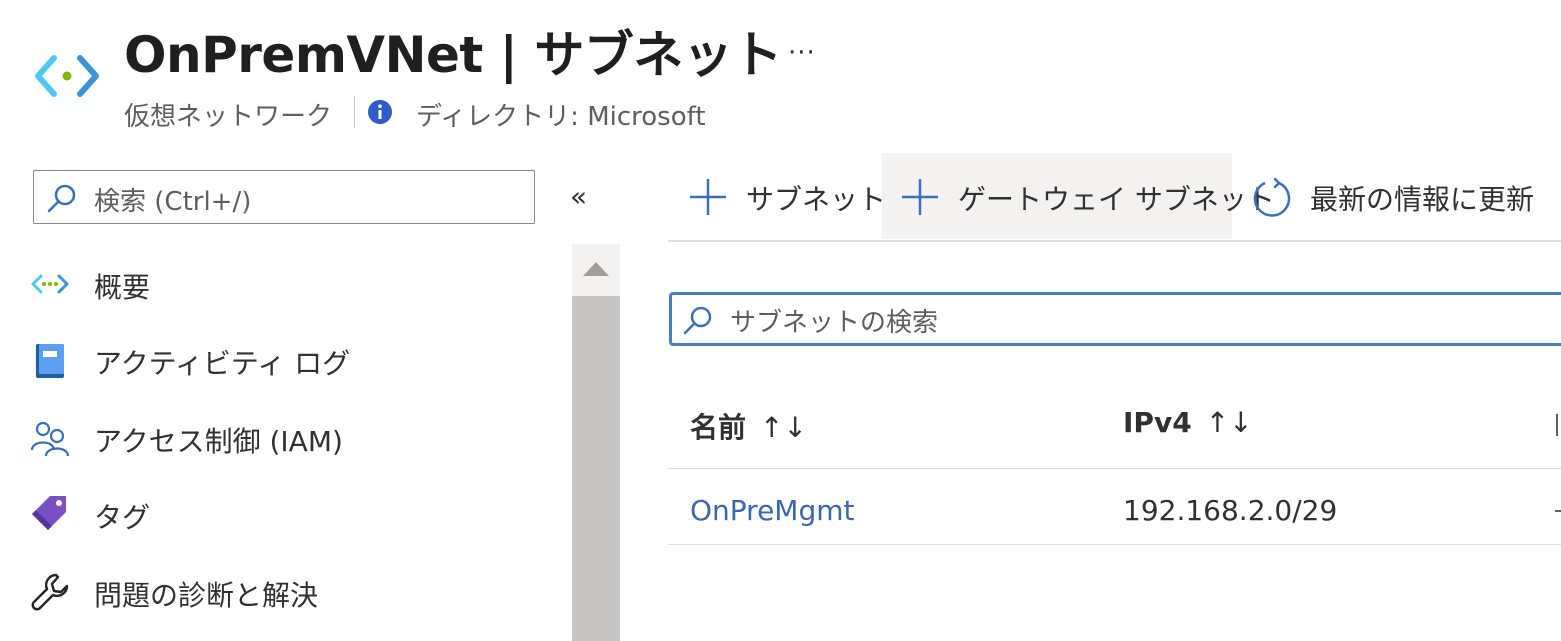 The image size is (1561, 641). What do you see at coordinates (1114, 468) in the screenshot?
I see `table-header-divider` at bounding box center [1114, 468].